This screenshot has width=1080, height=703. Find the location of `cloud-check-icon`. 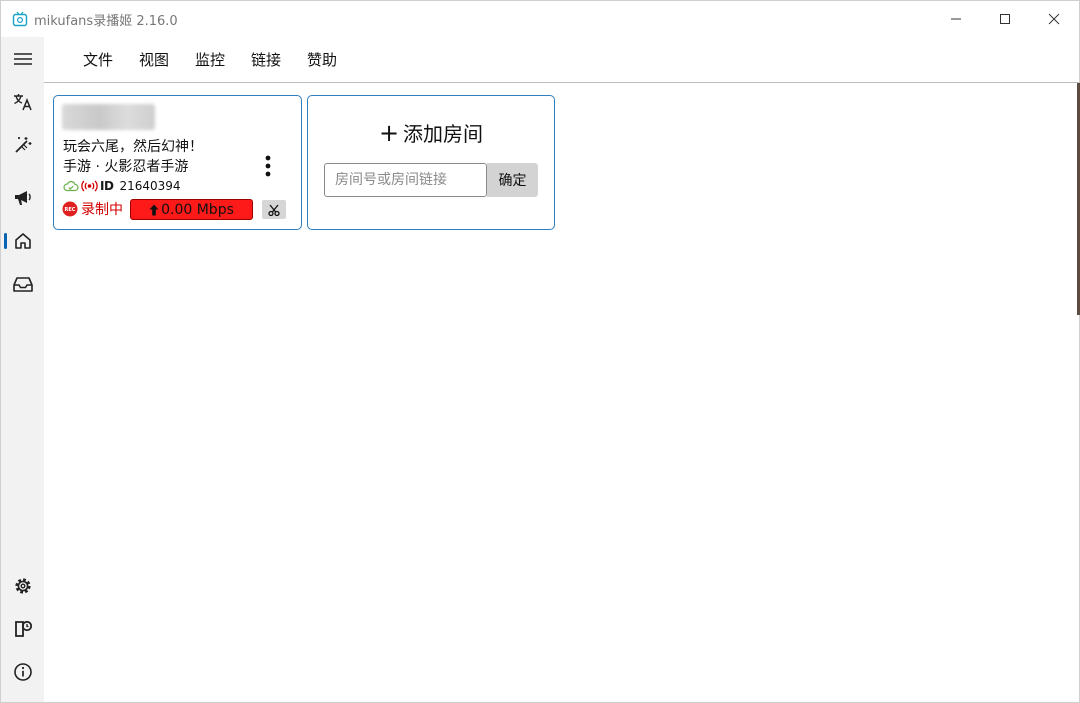

cloud-check-icon is located at coordinates (71, 186).